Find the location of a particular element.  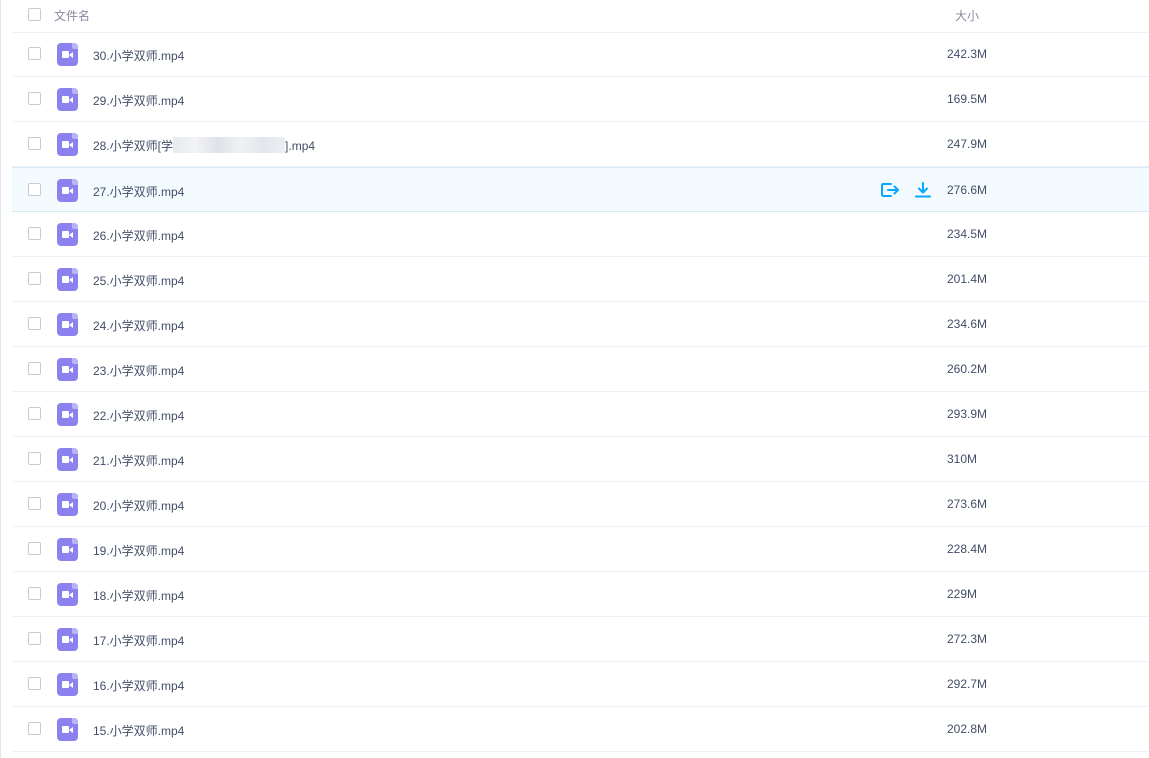

file-name: 15.小学双师.mp4 is located at coordinates (138, 730).